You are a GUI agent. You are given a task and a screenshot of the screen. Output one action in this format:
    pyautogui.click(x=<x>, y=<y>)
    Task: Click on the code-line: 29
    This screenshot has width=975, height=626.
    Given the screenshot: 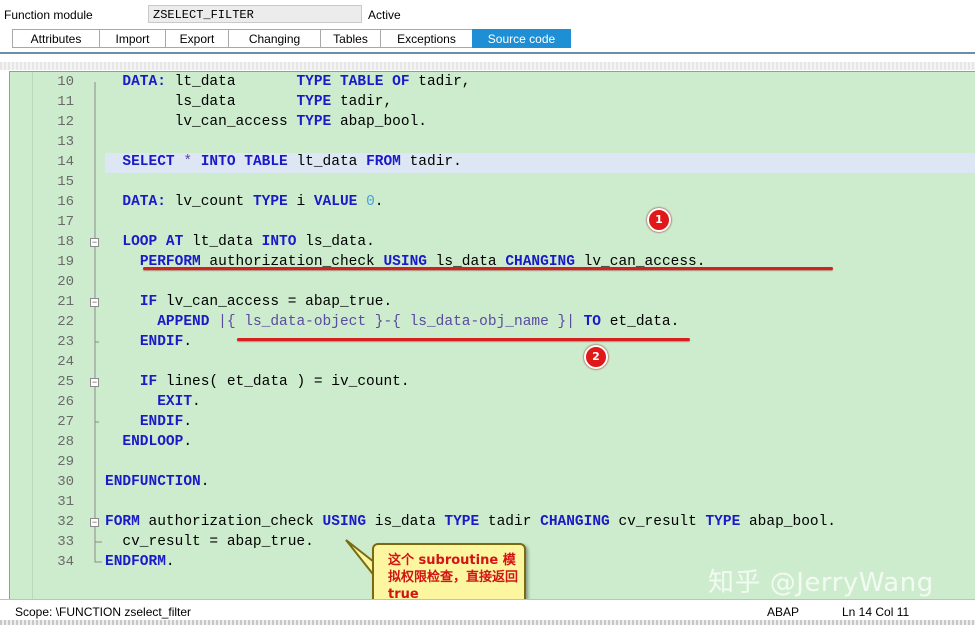 What is the action you would take?
    pyautogui.click(x=492, y=462)
    